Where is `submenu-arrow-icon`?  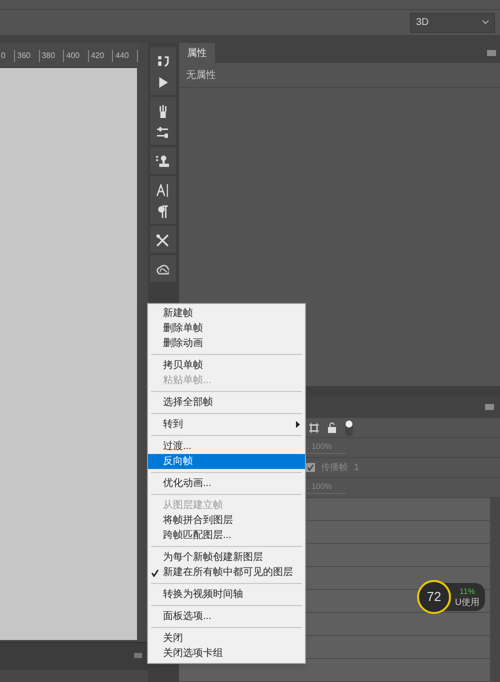 submenu-arrow-icon is located at coordinates (298, 424).